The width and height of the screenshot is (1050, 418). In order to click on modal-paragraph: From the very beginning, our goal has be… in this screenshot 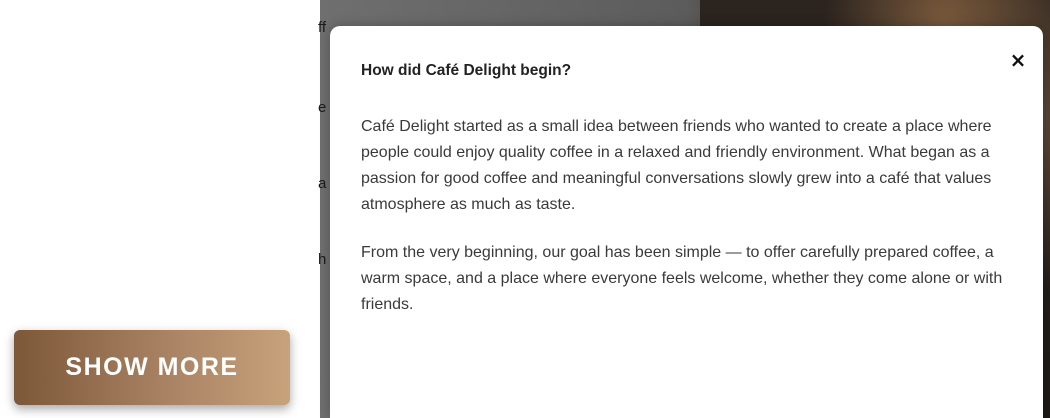, I will do `click(682, 278)`.